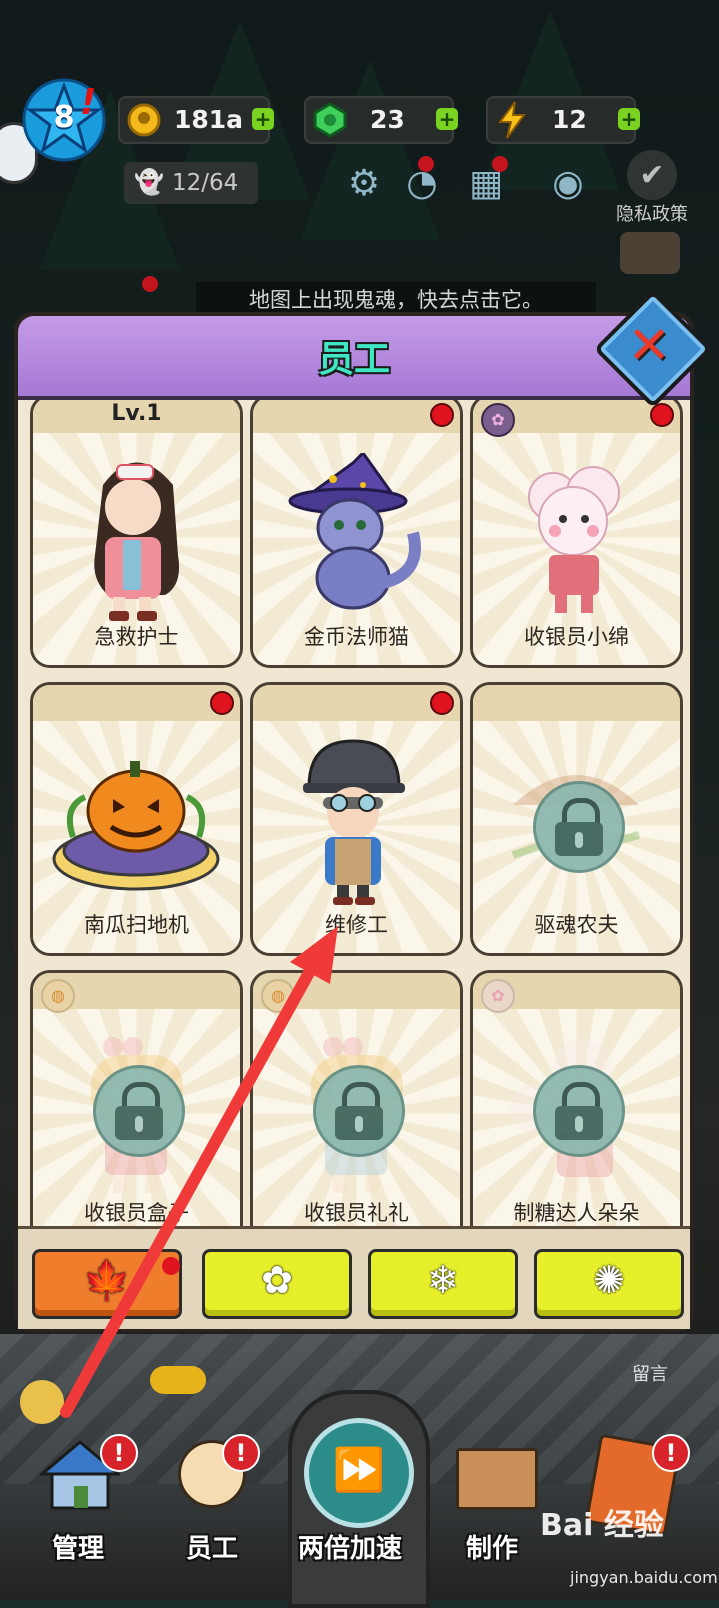 Image resolution: width=719 pixels, height=1608 pixels. I want to click on coin-icon, so click(144, 120).